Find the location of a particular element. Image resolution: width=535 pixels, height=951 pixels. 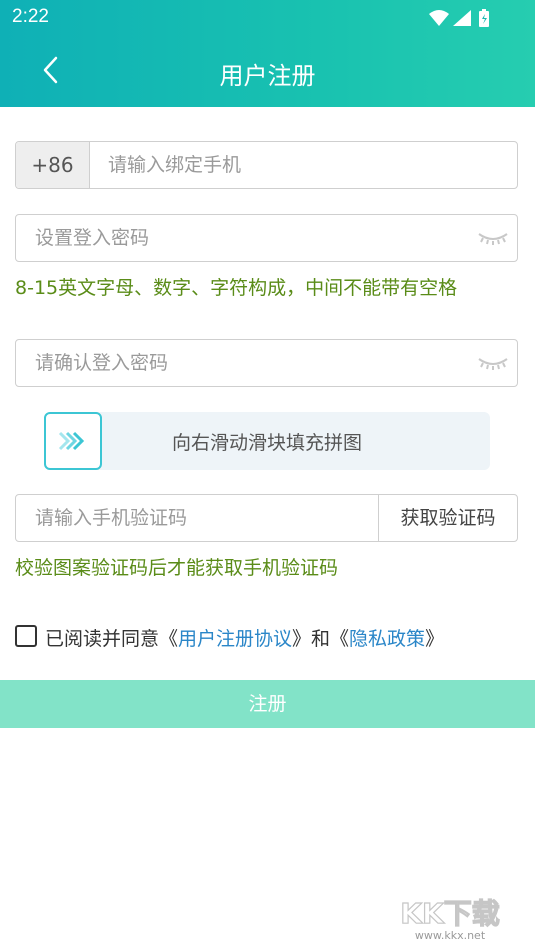

country-code: +86 is located at coordinates (53, 165).